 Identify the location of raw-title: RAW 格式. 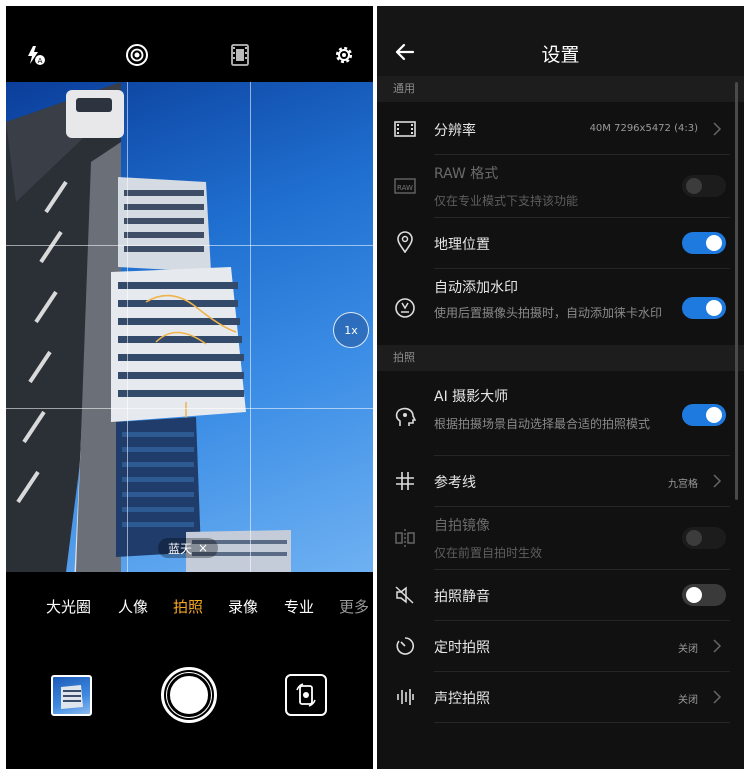
(466, 174).